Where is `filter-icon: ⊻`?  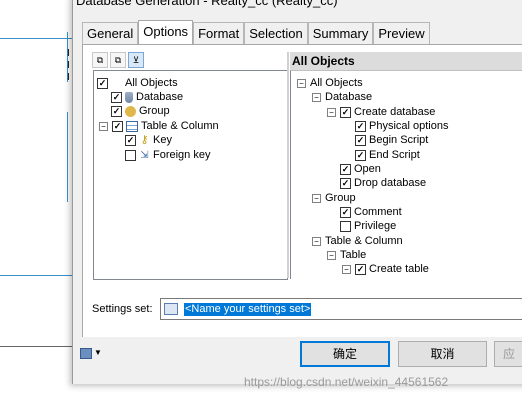
filter-icon: ⊻ is located at coordinates (136, 60).